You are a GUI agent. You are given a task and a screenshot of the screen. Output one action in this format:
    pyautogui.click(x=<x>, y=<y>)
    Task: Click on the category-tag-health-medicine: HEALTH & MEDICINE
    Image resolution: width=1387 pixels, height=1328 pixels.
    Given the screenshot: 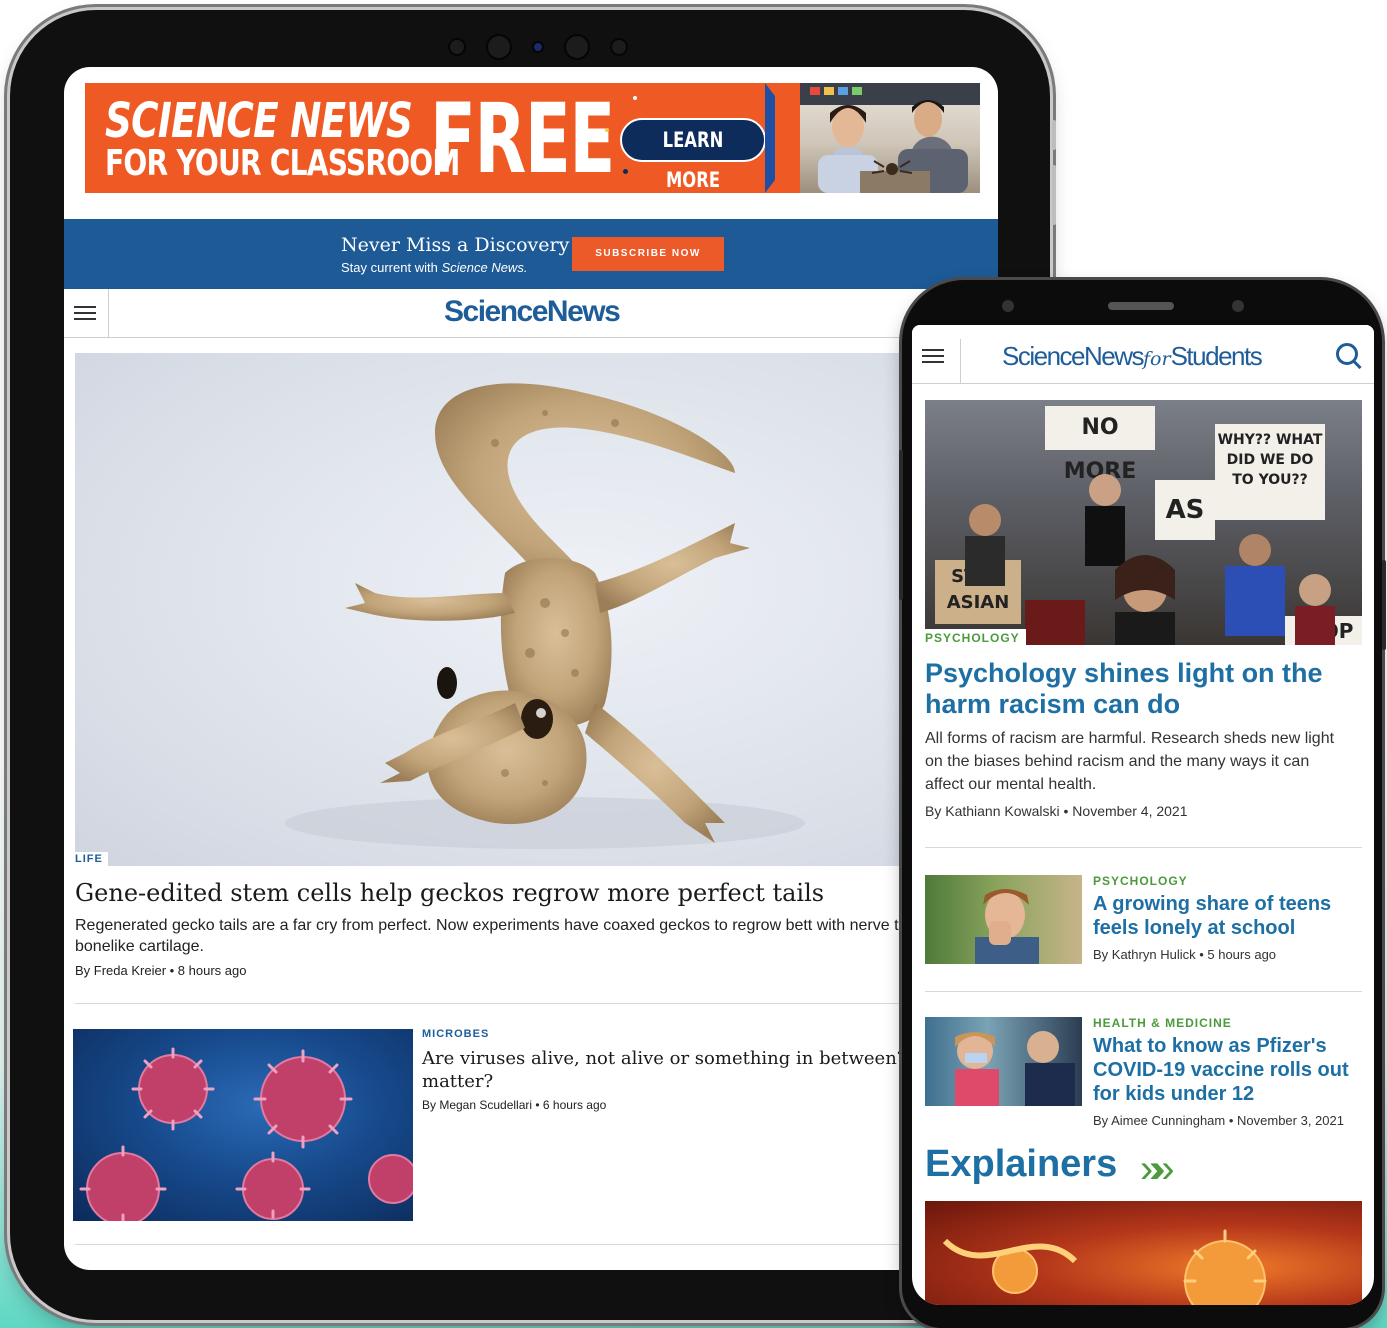 What is the action you would take?
    pyautogui.click(x=1162, y=1023)
    